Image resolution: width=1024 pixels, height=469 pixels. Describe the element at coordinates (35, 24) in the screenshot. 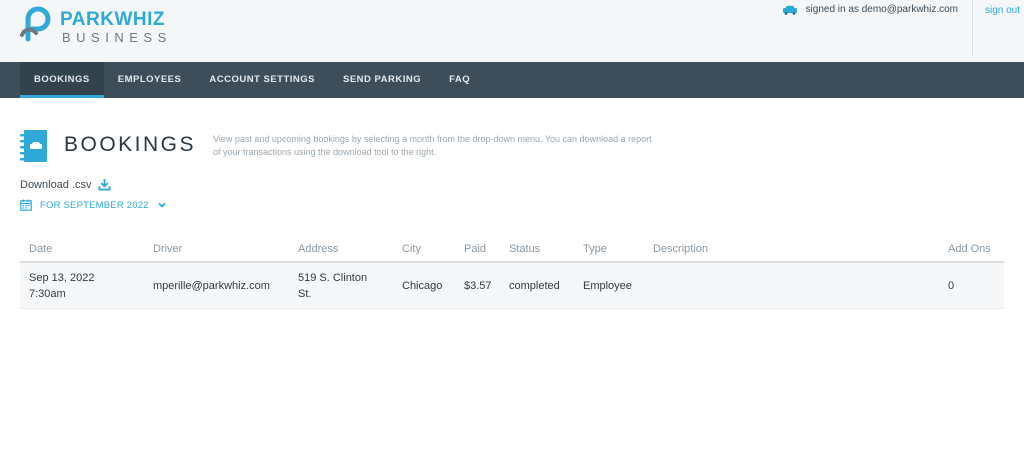

I see `parkwhiz-logo-icon` at that location.